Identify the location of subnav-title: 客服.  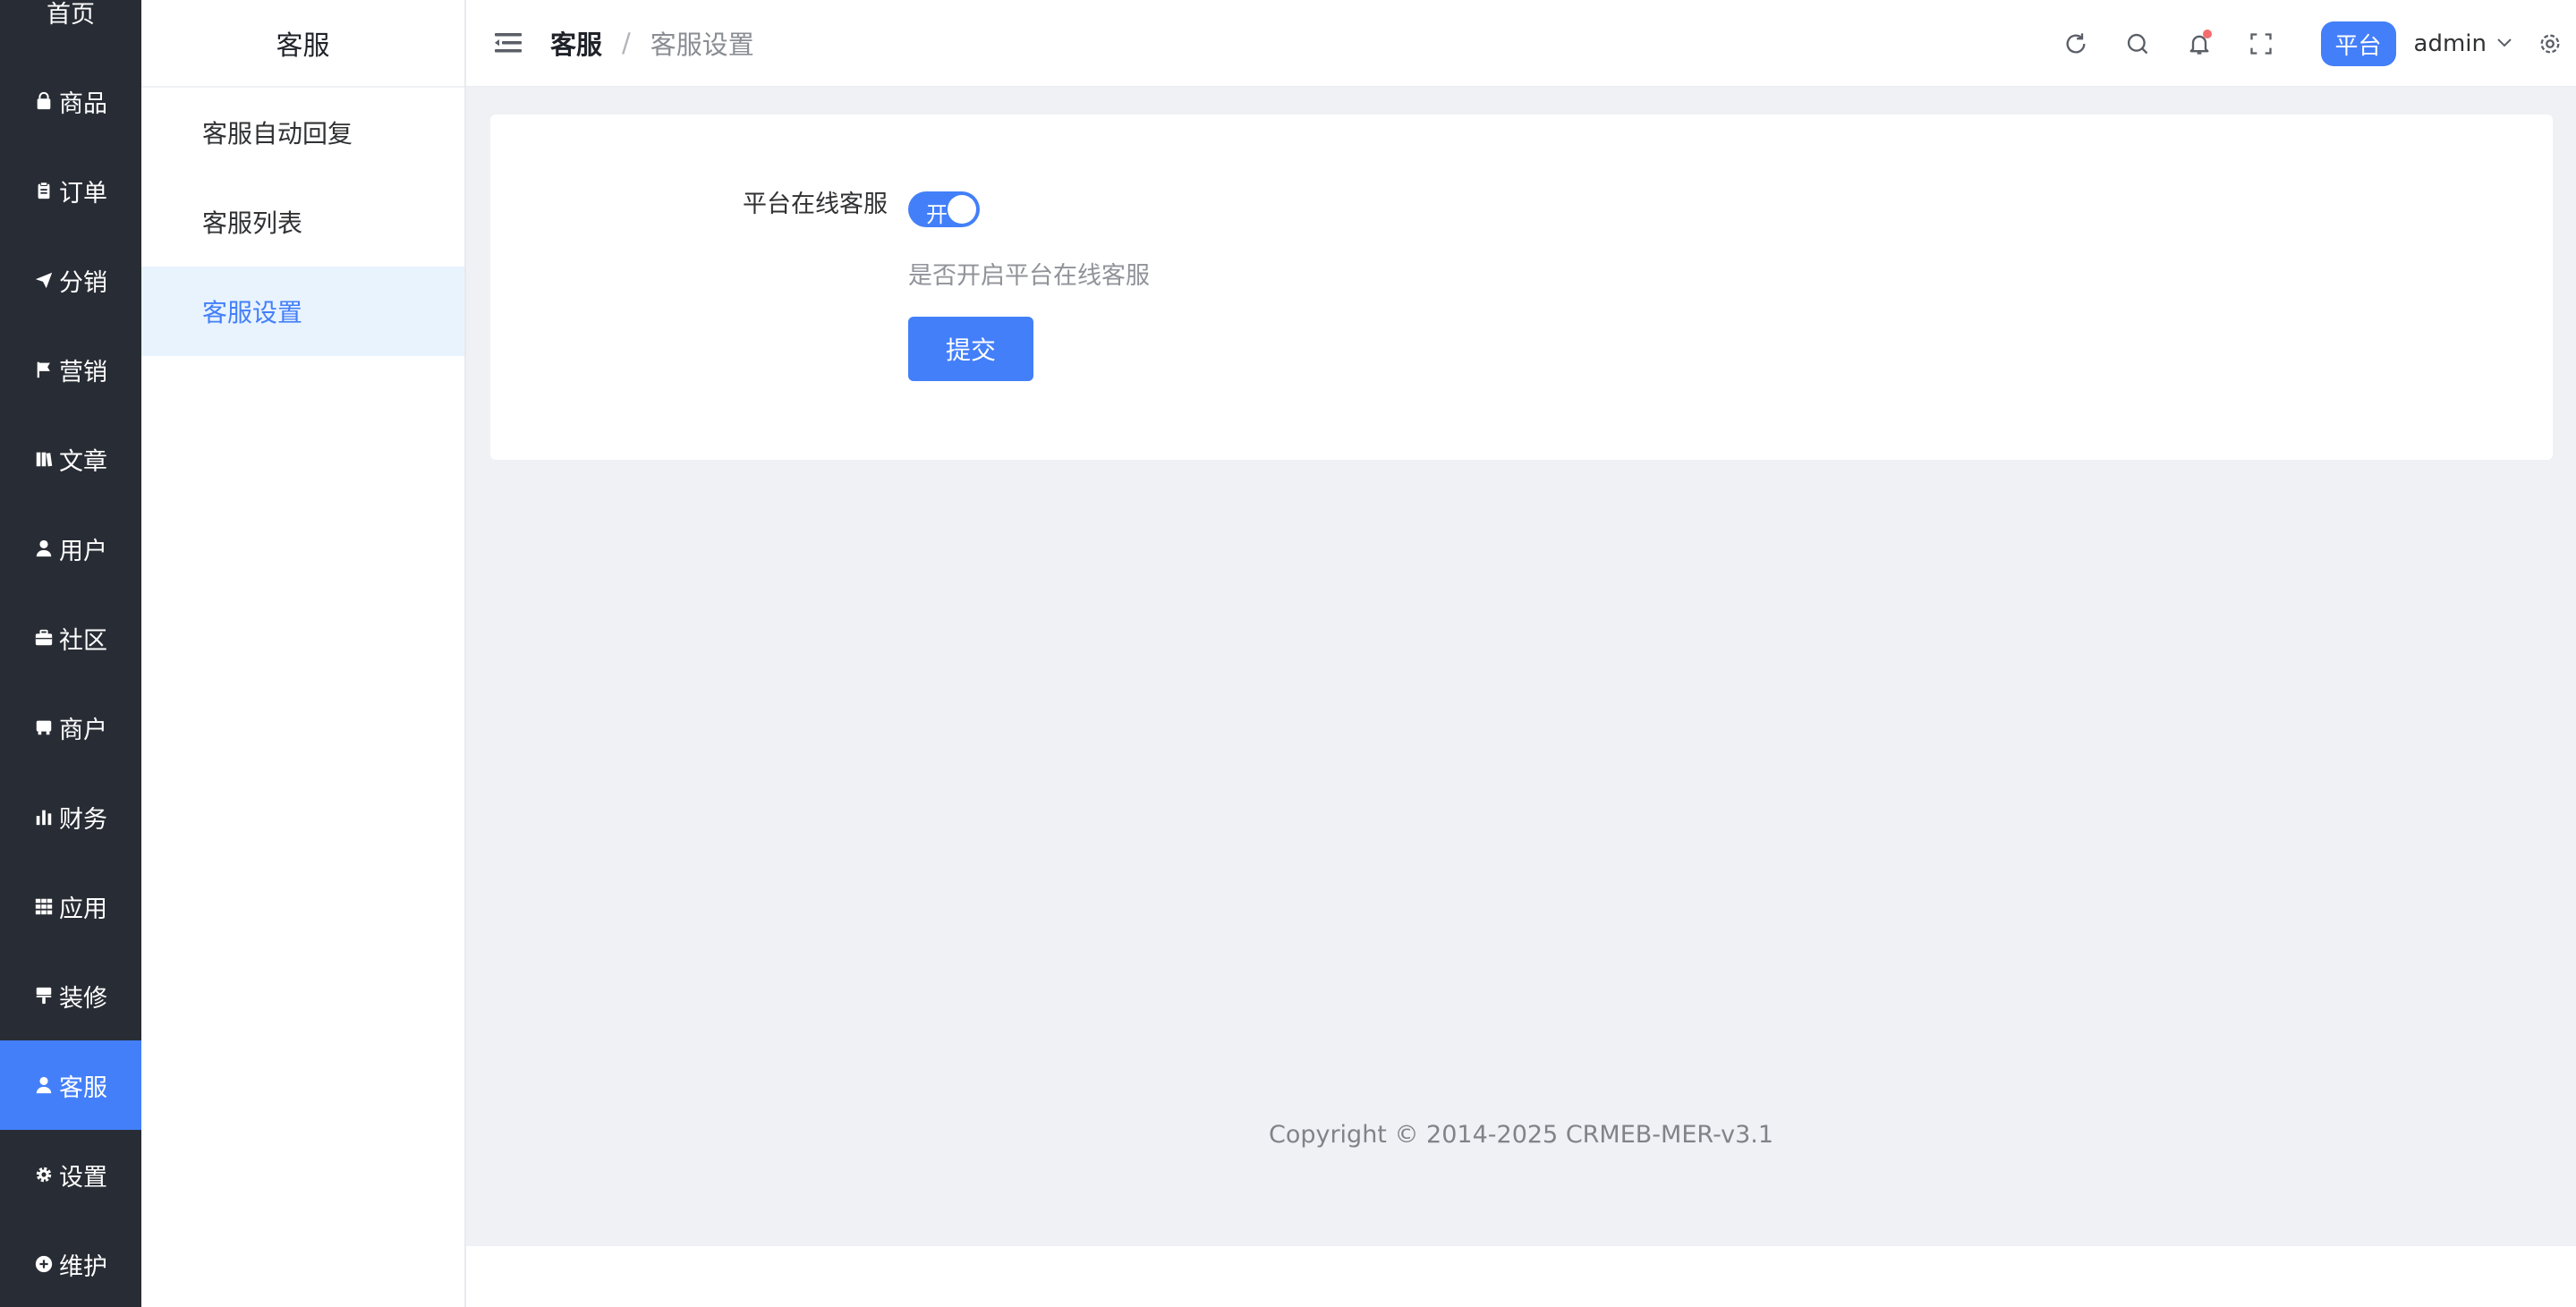
(302, 44).